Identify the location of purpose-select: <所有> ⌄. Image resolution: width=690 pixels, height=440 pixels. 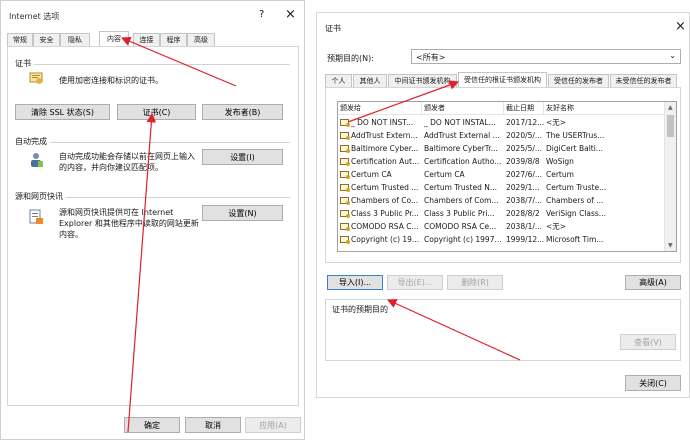
(546, 56).